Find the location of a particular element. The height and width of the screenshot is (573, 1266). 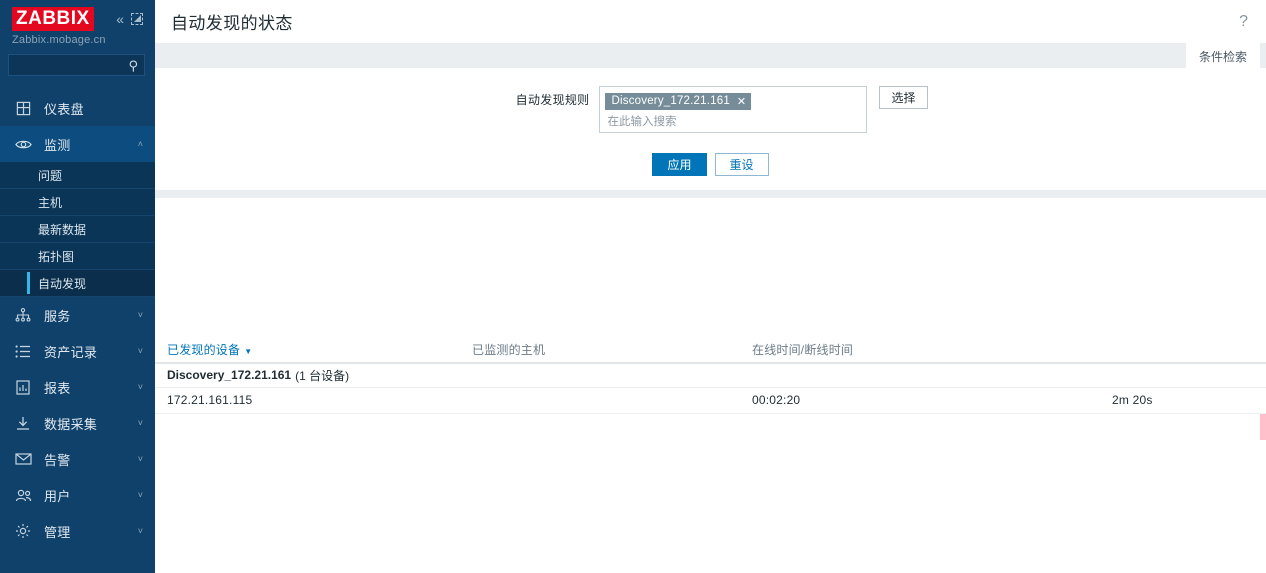

sidebar-subitem-problems: 问题 is located at coordinates (77, 175).